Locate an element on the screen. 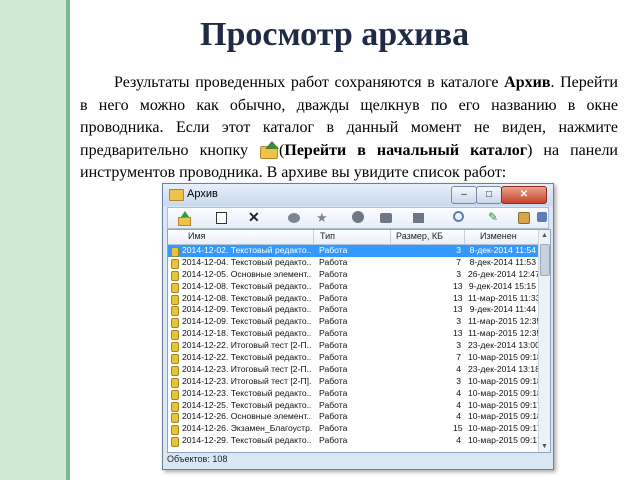  explorer-toolbar: ✕ ★ ✎ is located at coordinates (358, 218).